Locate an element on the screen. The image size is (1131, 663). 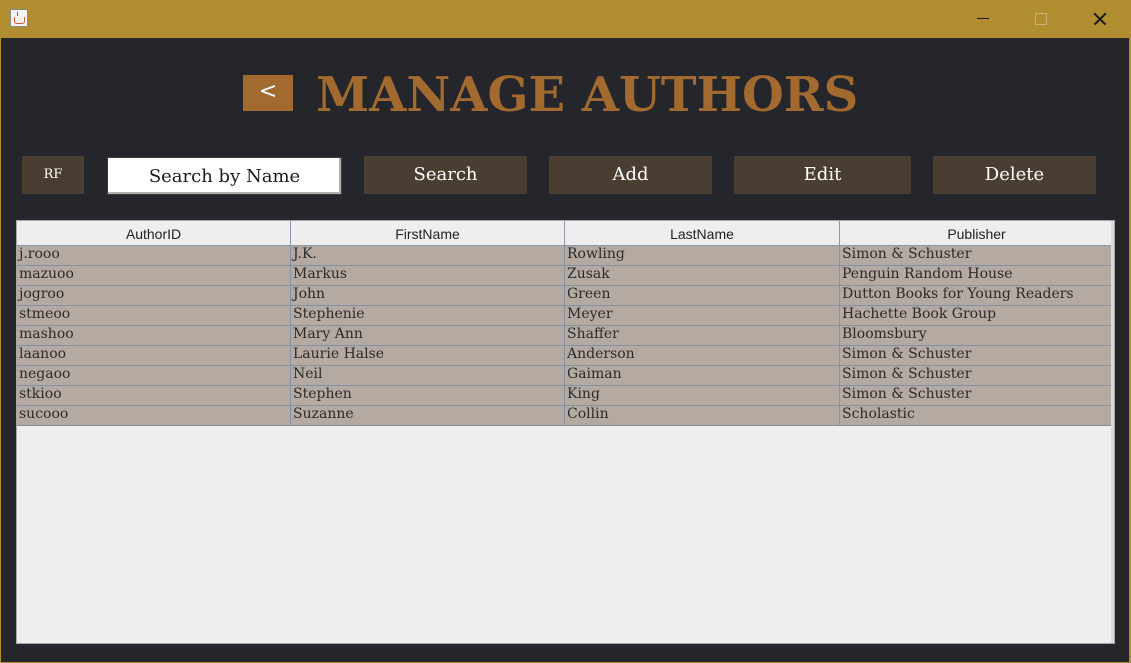
maximize-button is located at coordinates (1041, 19).